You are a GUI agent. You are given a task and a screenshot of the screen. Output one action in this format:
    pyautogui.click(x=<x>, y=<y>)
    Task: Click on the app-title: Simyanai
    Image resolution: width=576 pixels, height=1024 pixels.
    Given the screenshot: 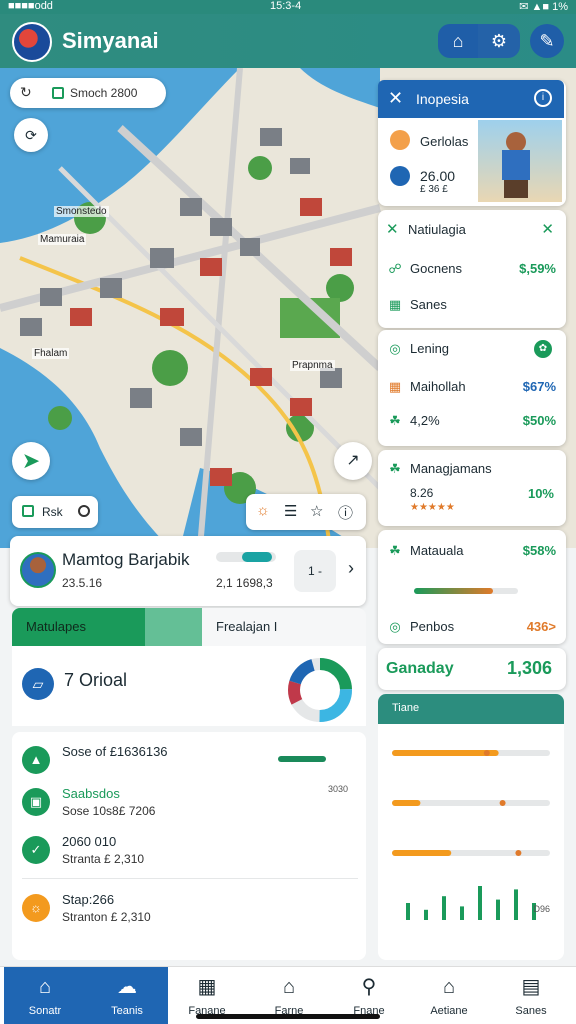 What is the action you would take?
    pyautogui.click(x=110, y=40)
    